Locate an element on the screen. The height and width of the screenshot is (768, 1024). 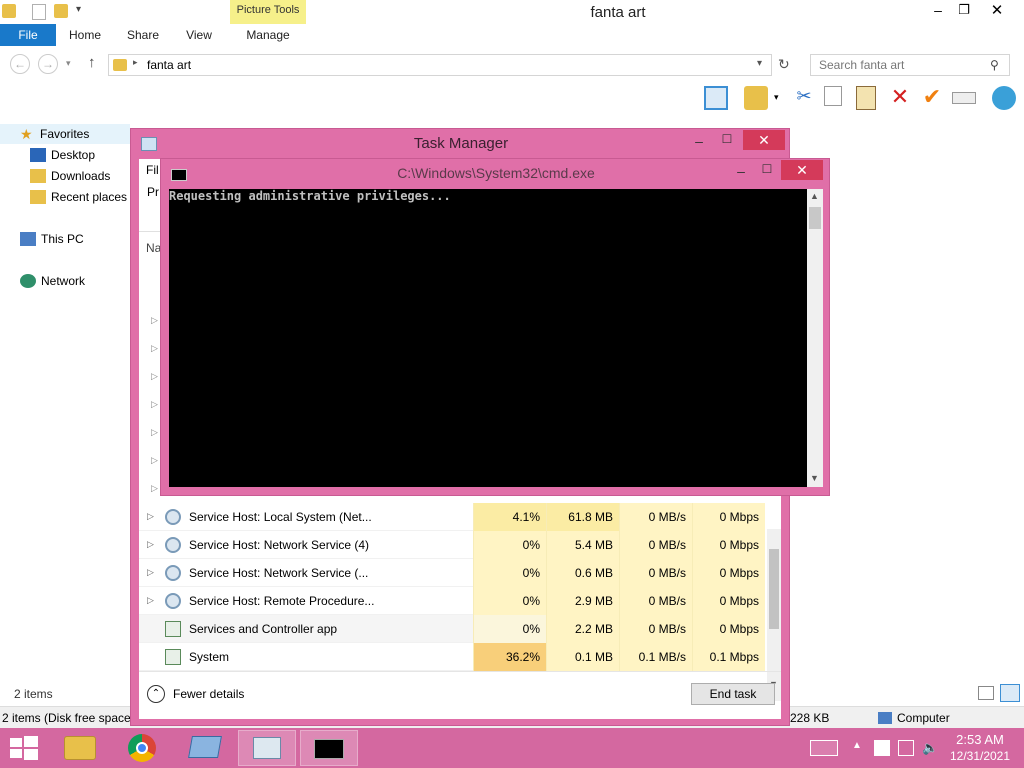
up-icon: ↑ is located at coordinates (92, 62).